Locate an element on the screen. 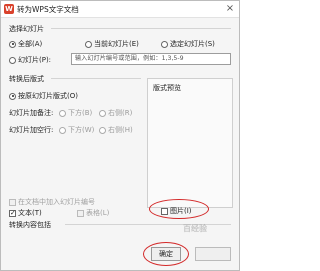 The width and height of the screenshot is (320, 271). radio-blank-right: 右侧(H) is located at coordinates (116, 130).